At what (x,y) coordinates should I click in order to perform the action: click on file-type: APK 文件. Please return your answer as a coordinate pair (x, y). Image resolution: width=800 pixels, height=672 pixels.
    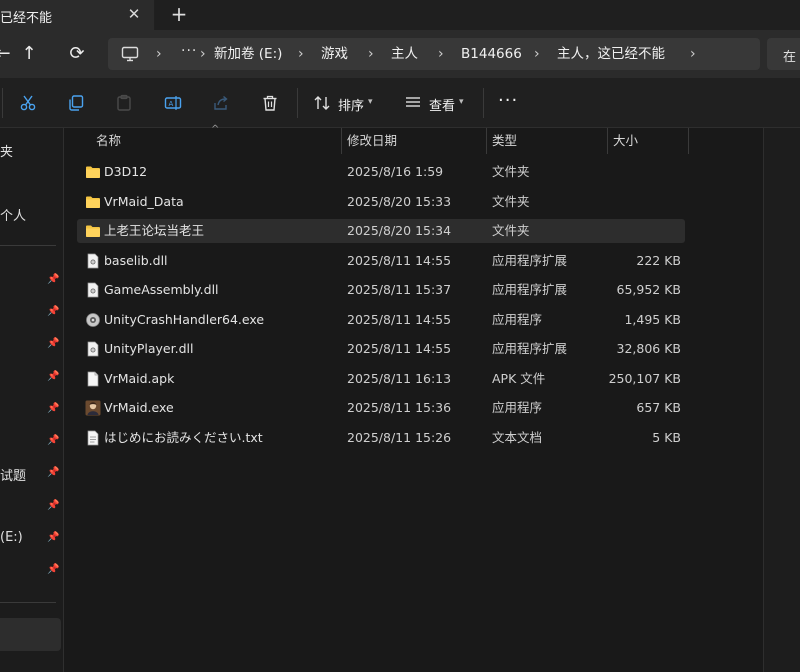
    Looking at the image, I should click on (519, 378).